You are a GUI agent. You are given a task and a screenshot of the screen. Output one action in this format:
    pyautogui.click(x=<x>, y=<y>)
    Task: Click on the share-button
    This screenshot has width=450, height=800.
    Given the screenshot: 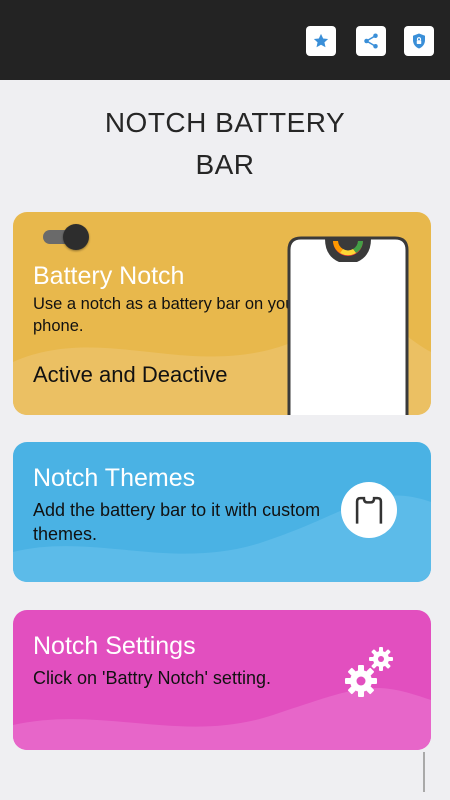 What is the action you would take?
    pyautogui.click(x=371, y=41)
    